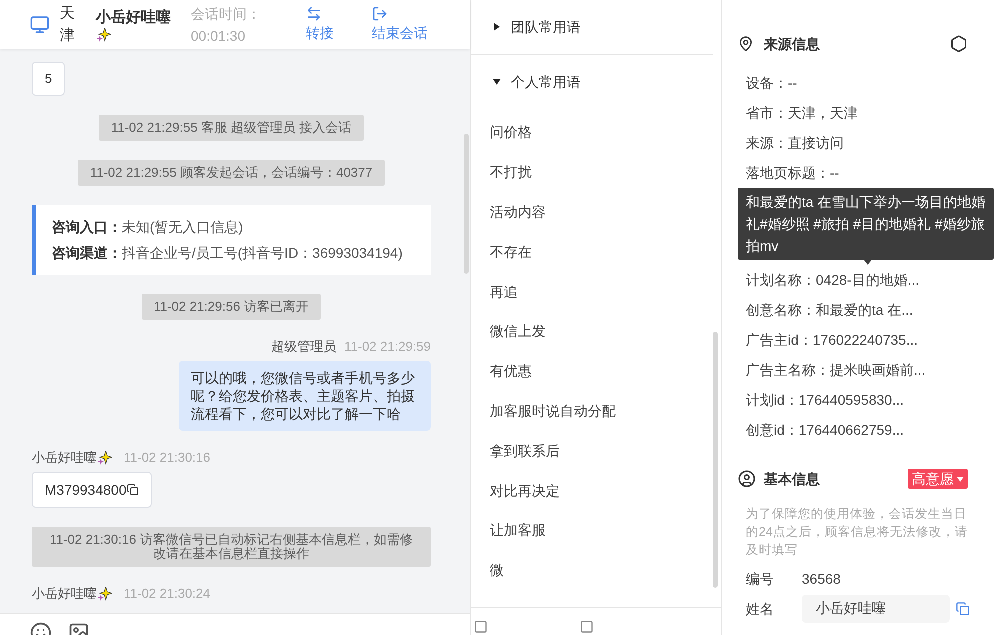 The image size is (994, 635). Describe the element at coordinates (232, 307) in the screenshot. I see `system-notice: 11-02 21:29:56 访客已离开` at that location.